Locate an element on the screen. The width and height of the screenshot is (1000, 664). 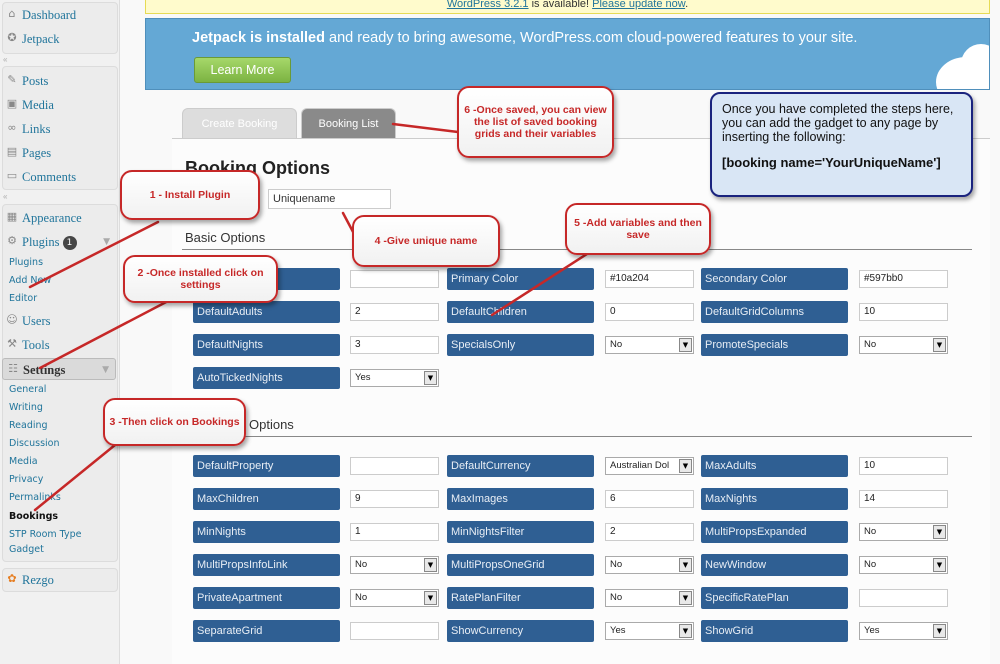
menu-settings: ☷ Settings ▼ is located at coordinates (59, 369).